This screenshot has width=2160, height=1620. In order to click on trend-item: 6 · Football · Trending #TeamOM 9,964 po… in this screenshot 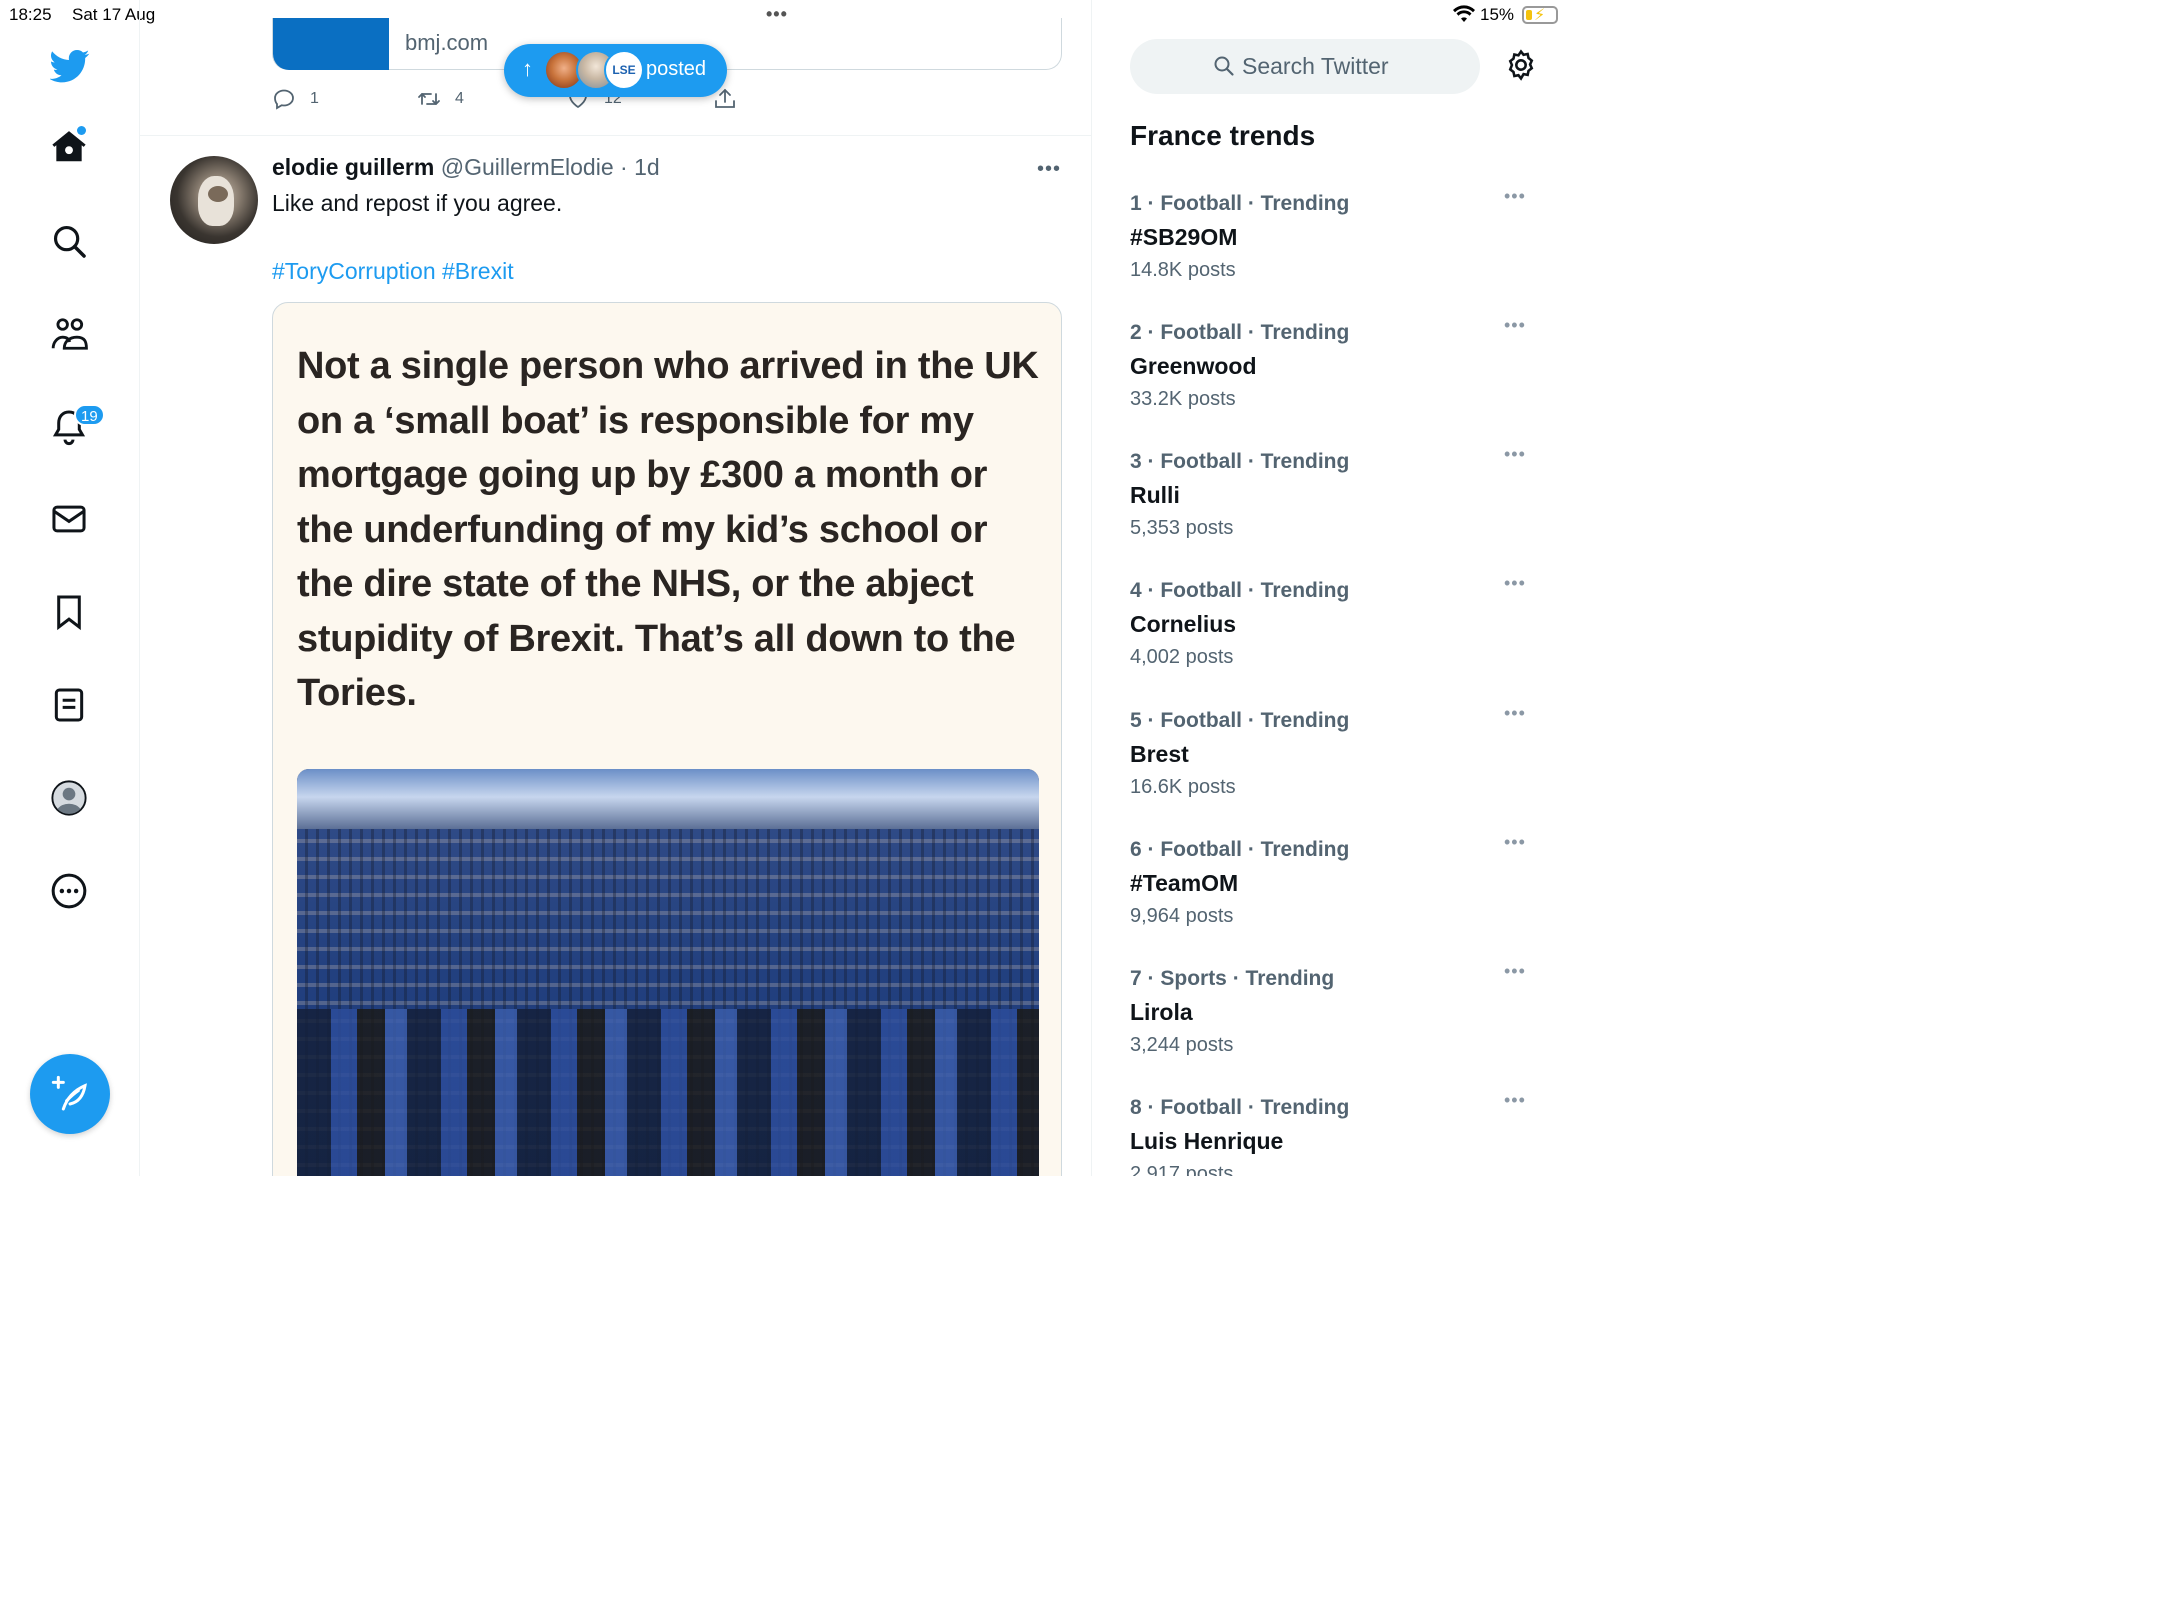, I will do `click(1340, 890)`.